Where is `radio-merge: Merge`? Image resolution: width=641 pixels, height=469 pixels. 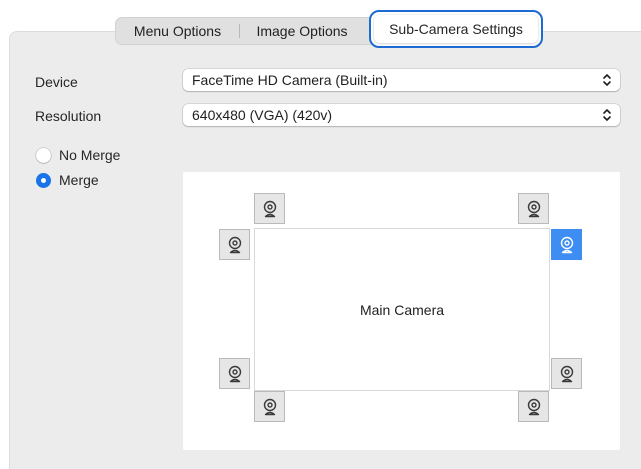
radio-merge: Merge is located at coordinates (67, 180).